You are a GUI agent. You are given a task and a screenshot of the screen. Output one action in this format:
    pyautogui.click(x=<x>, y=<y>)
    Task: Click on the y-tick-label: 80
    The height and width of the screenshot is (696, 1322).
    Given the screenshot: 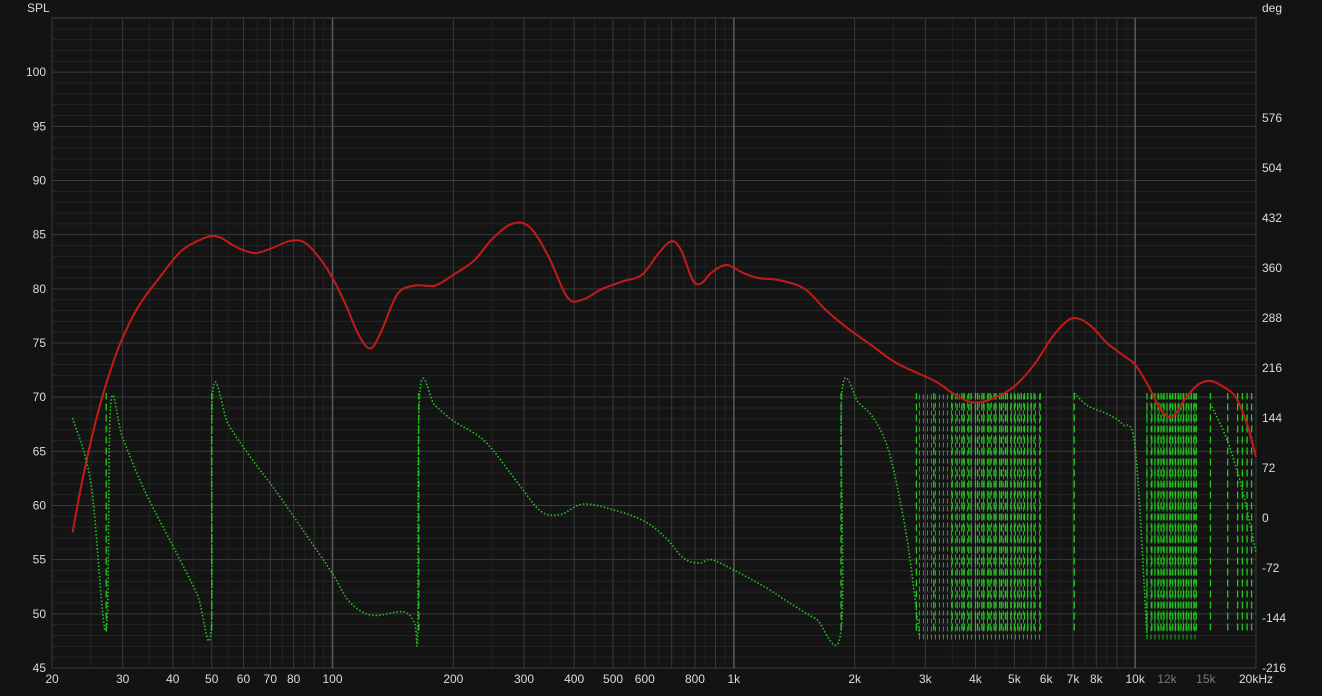 What is the action you would take?
    pyautogui.click(x=40, y=289)
    